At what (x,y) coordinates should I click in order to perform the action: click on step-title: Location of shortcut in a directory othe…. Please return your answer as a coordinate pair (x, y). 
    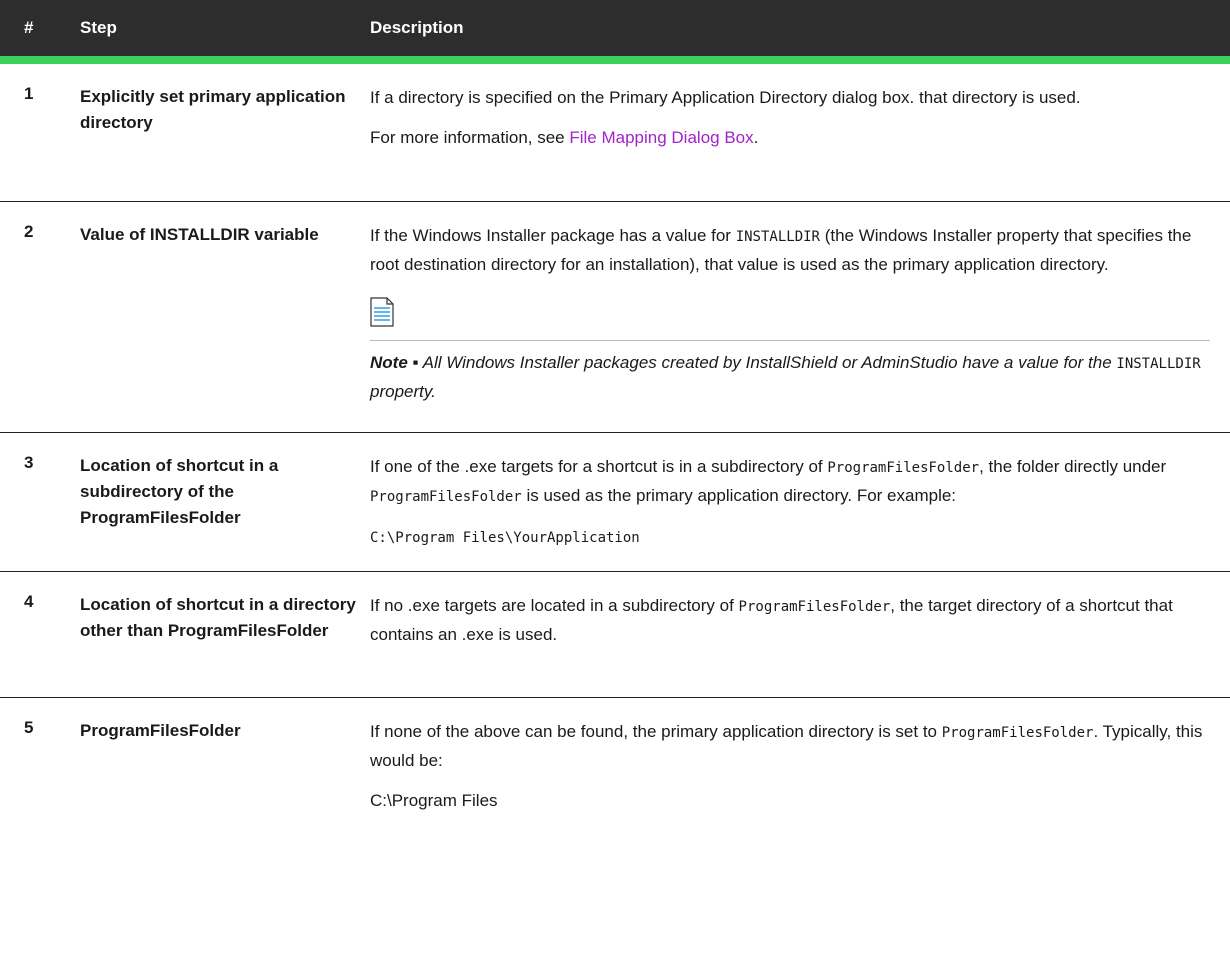
    Looking at the image, I should click on (218, 617).